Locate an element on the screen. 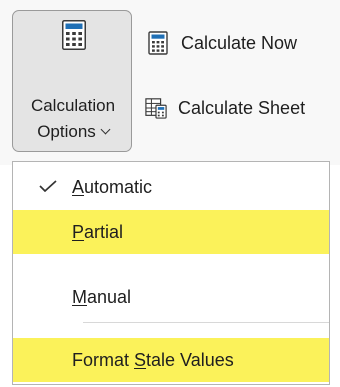  menu-item-format-stale-values-label: Format Stale Values is located at coordinates (153, 360).